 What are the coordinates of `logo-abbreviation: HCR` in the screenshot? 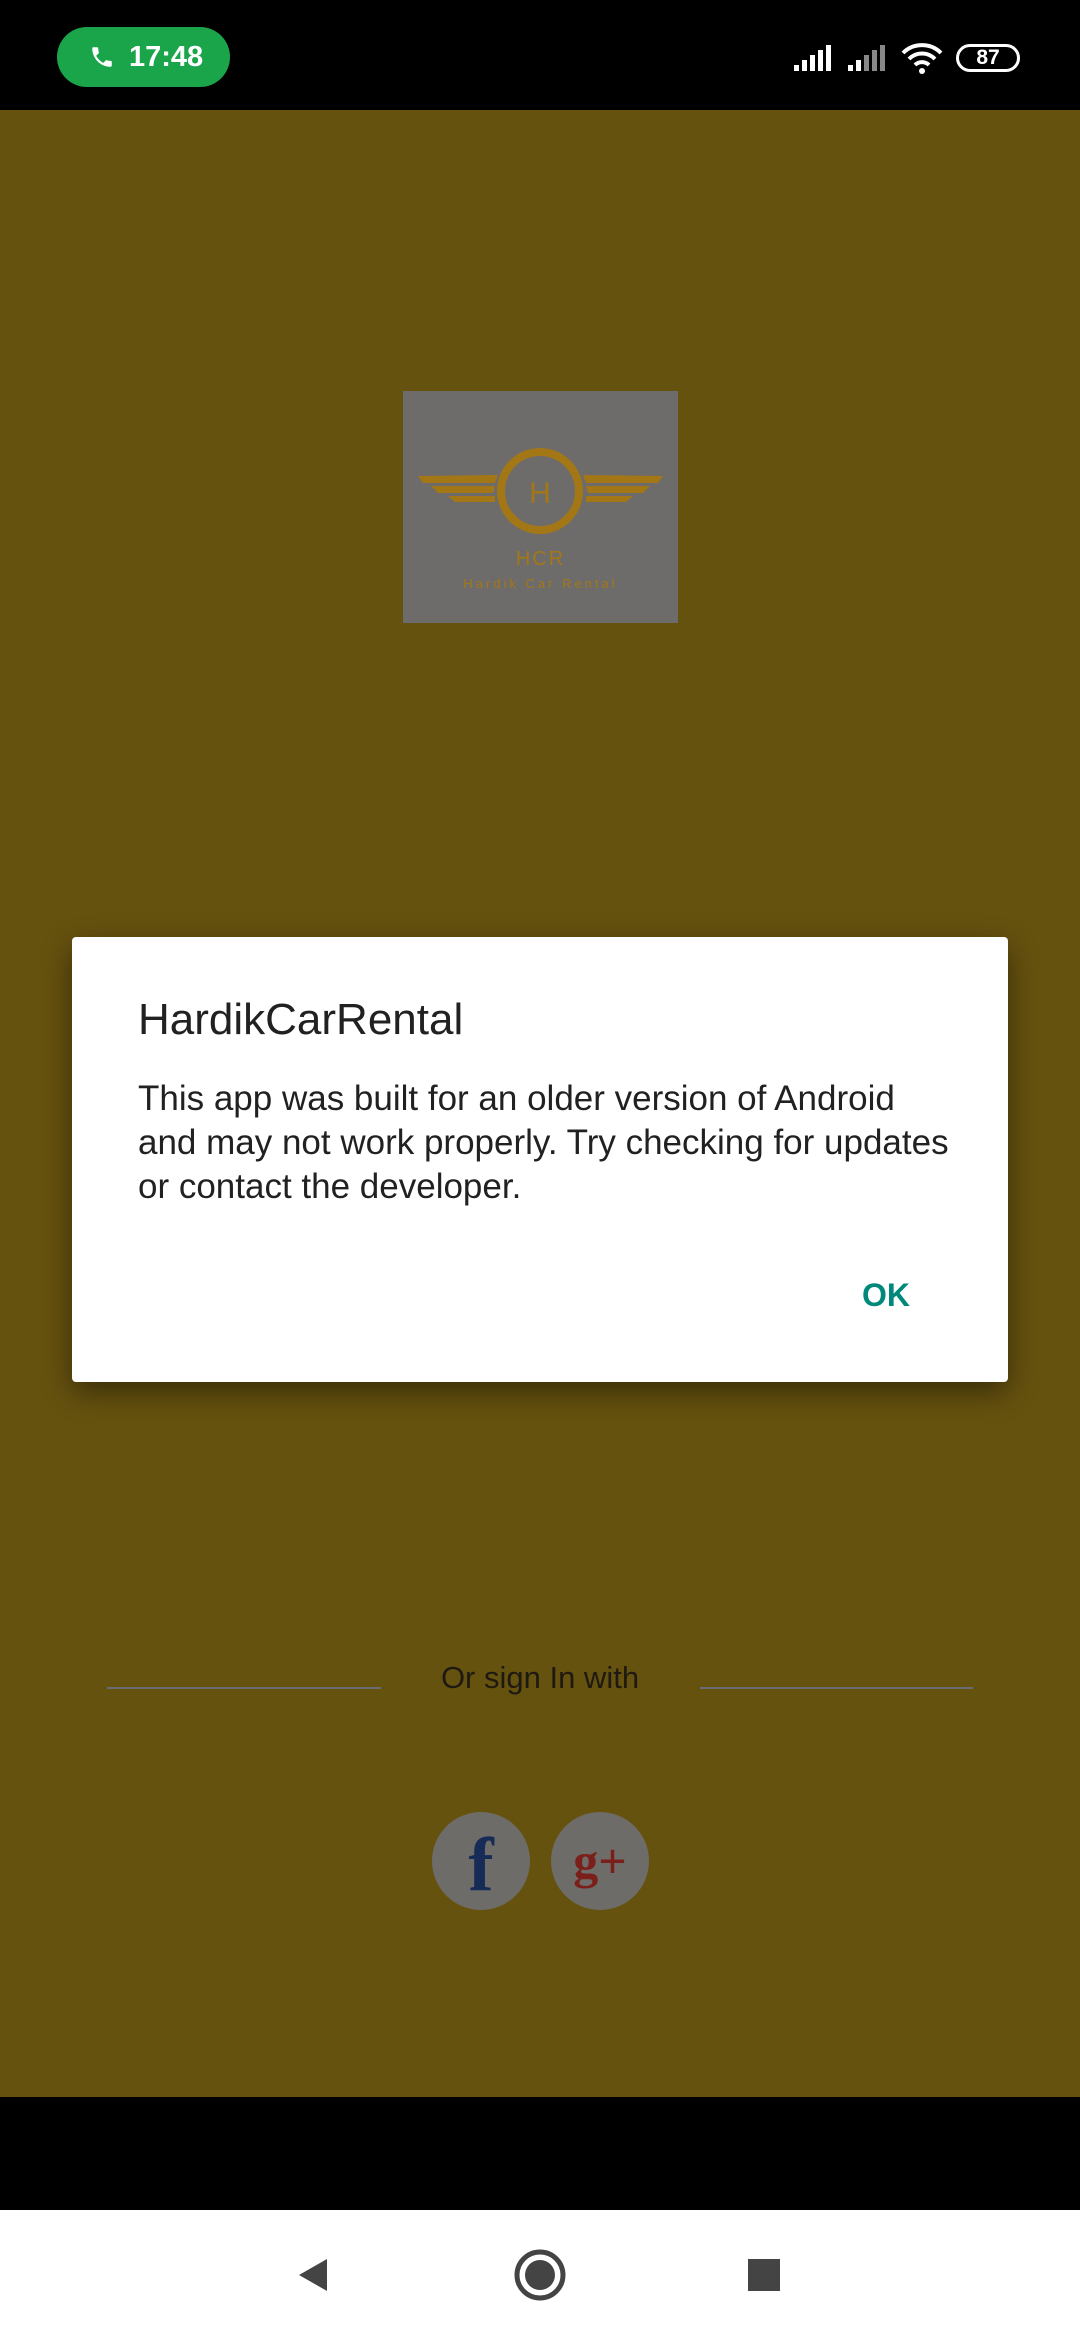 It's located at (540, 559).